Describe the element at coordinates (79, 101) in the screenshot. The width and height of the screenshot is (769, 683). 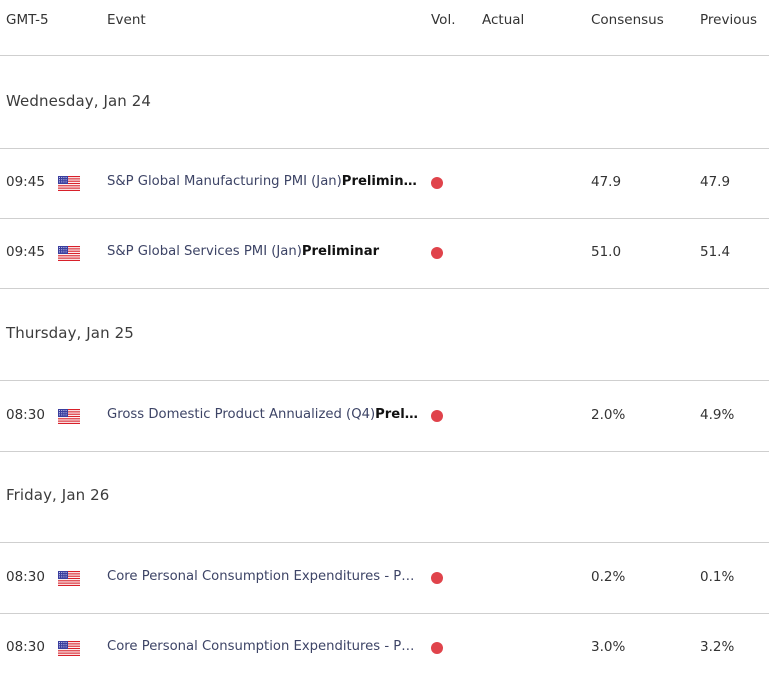
I see `day-label: Wednesday, Jan 24` at that location.